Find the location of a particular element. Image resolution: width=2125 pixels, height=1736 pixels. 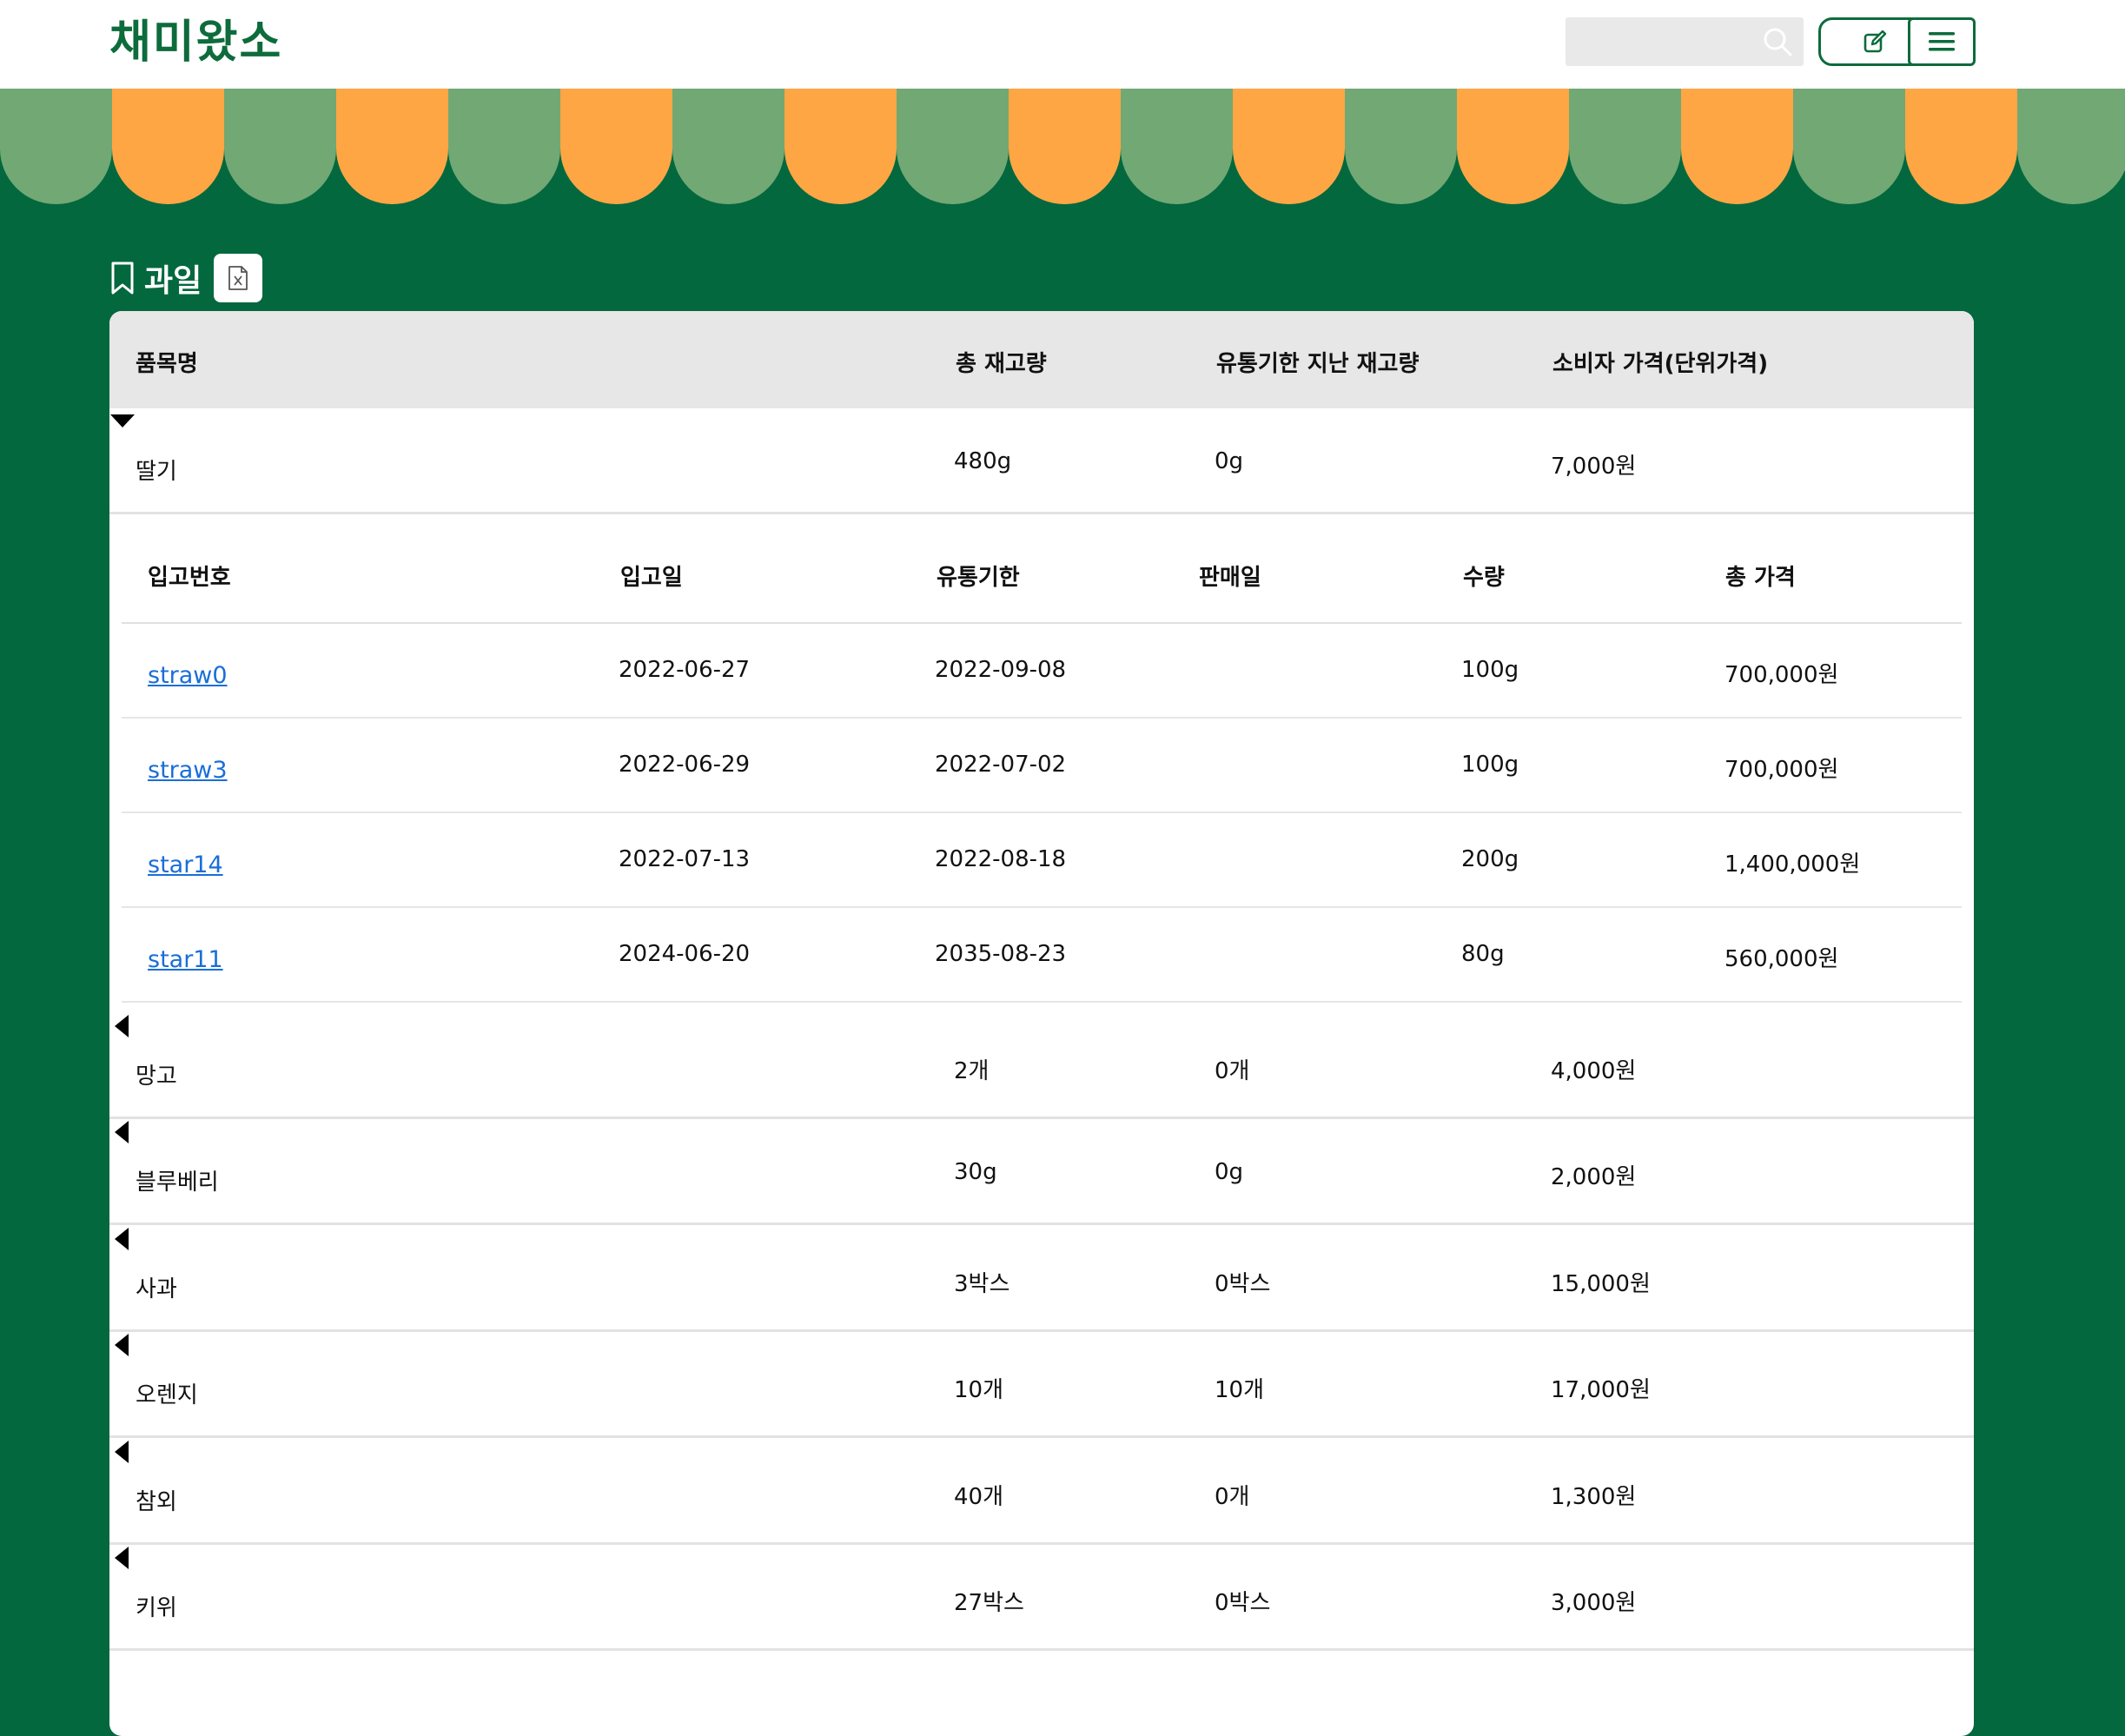

received-date: 2022-06-29 is located at coordinates (685, 765).